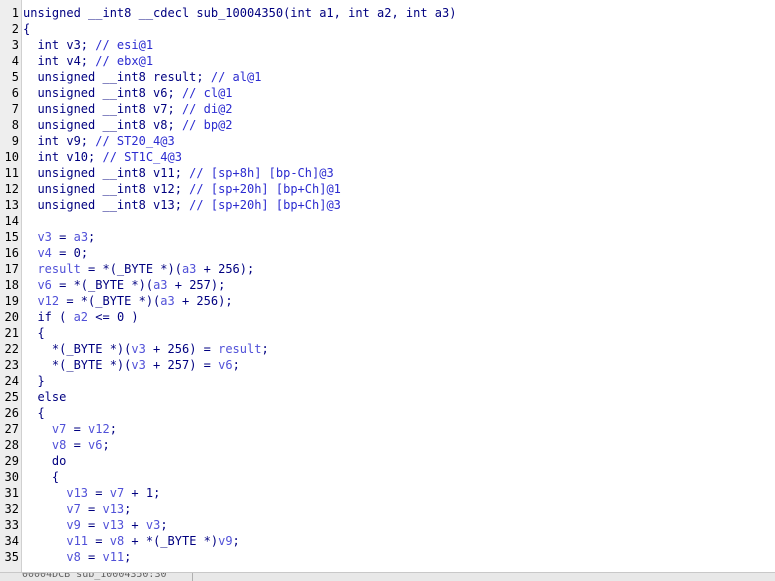  I want to click on code-token: unsigned __int8 v13;, so click(106, 205).